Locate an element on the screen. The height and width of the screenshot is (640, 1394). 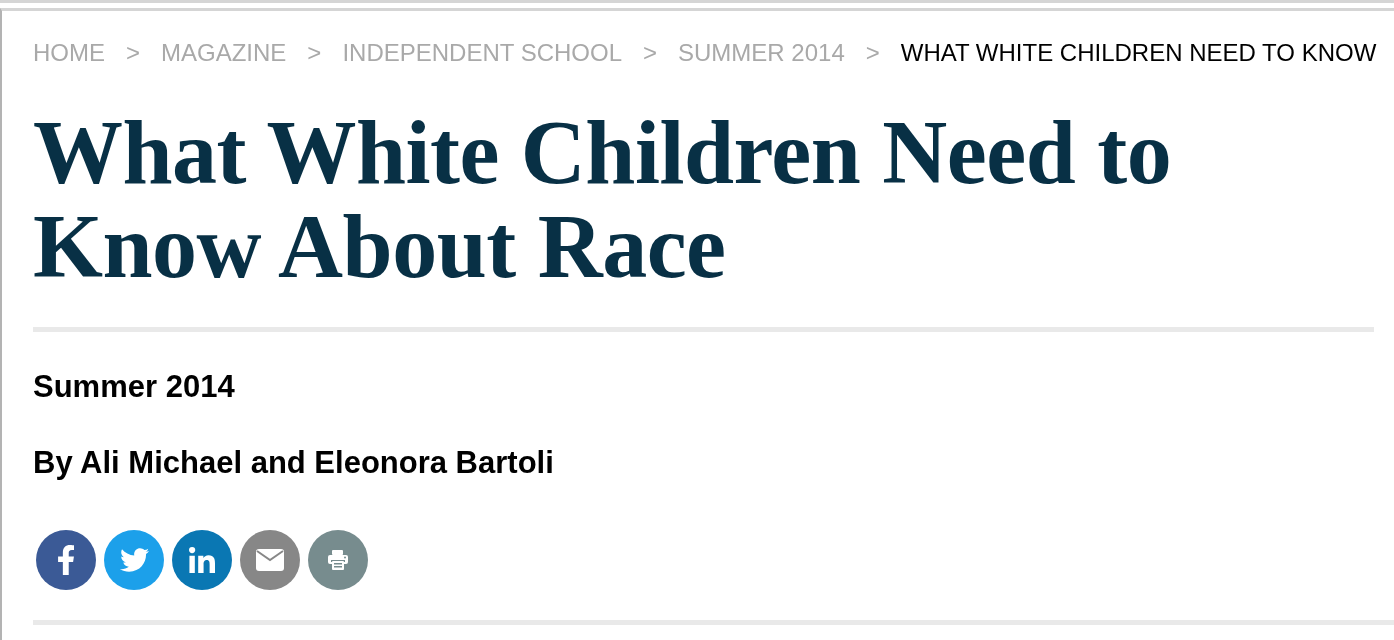
envelope-icon is located at coordinates (270, 560).